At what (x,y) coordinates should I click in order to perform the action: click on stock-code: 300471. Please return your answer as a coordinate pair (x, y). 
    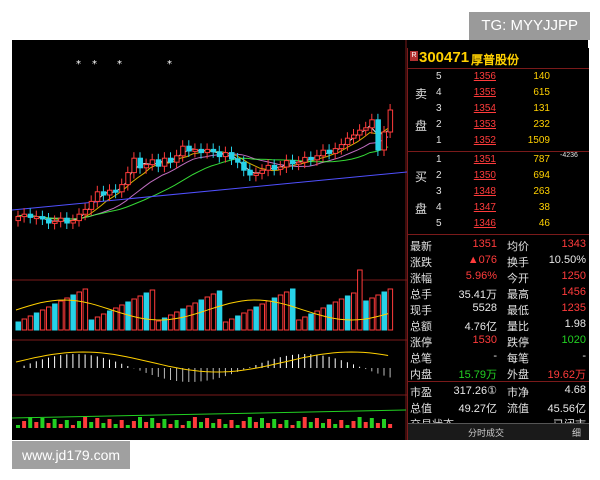
    Looking at the image, I should click on (444, 57).